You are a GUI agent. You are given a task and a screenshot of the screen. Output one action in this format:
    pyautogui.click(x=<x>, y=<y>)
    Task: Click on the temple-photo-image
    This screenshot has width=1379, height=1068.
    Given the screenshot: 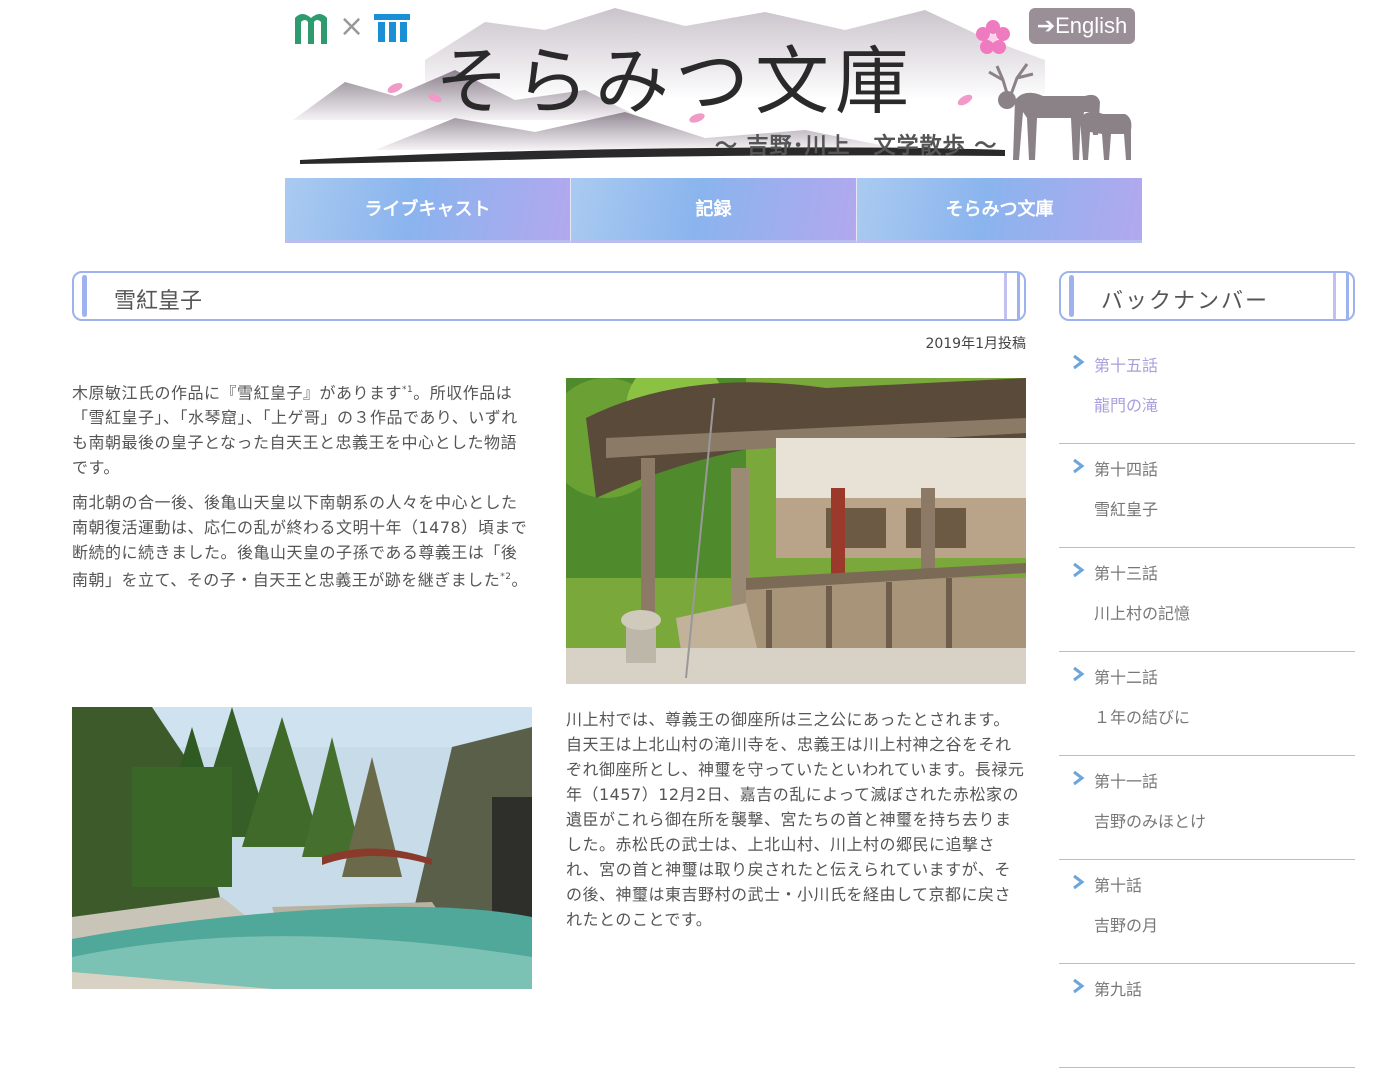 What is the action you would take?
    pyautogui.click(x=796, y=531)
    